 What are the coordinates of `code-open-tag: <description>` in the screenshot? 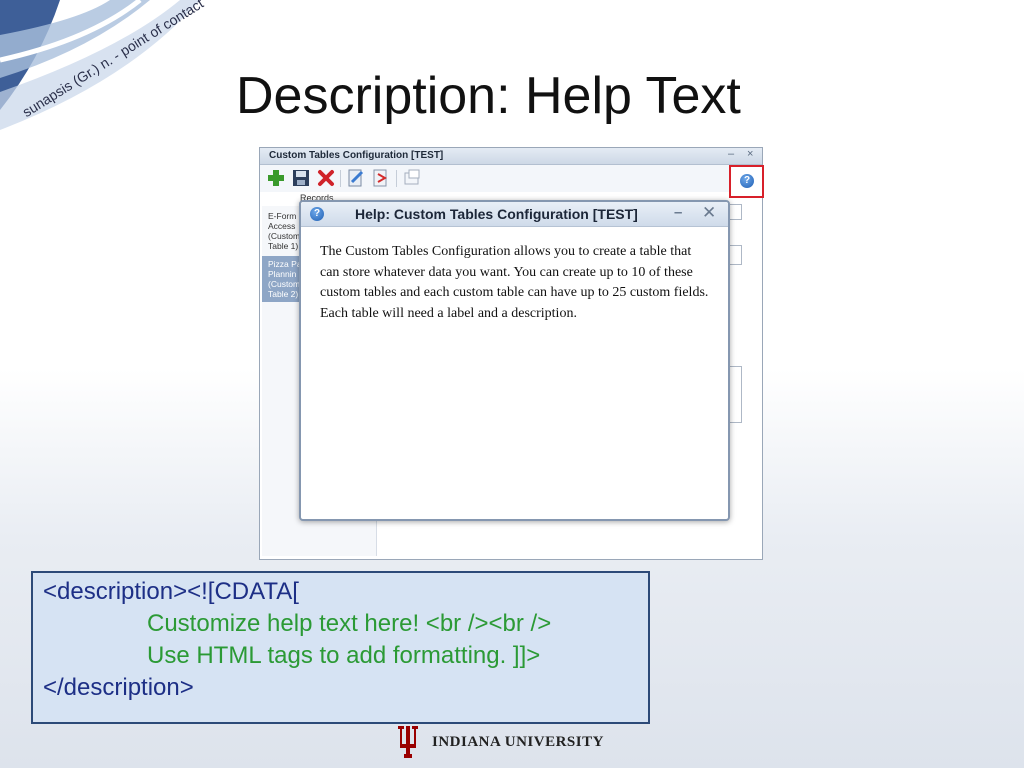 It's located at (115, 591).